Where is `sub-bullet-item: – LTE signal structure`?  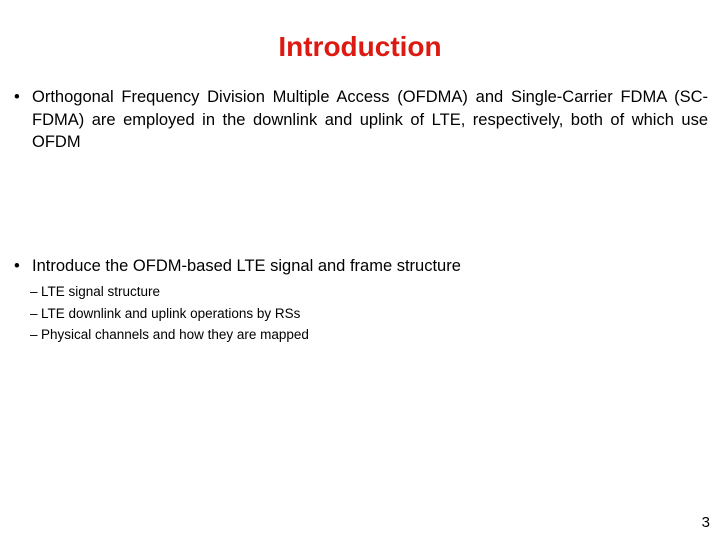 sub-bullet-item: – LTE signal structure is located at coordinates (340, 292).